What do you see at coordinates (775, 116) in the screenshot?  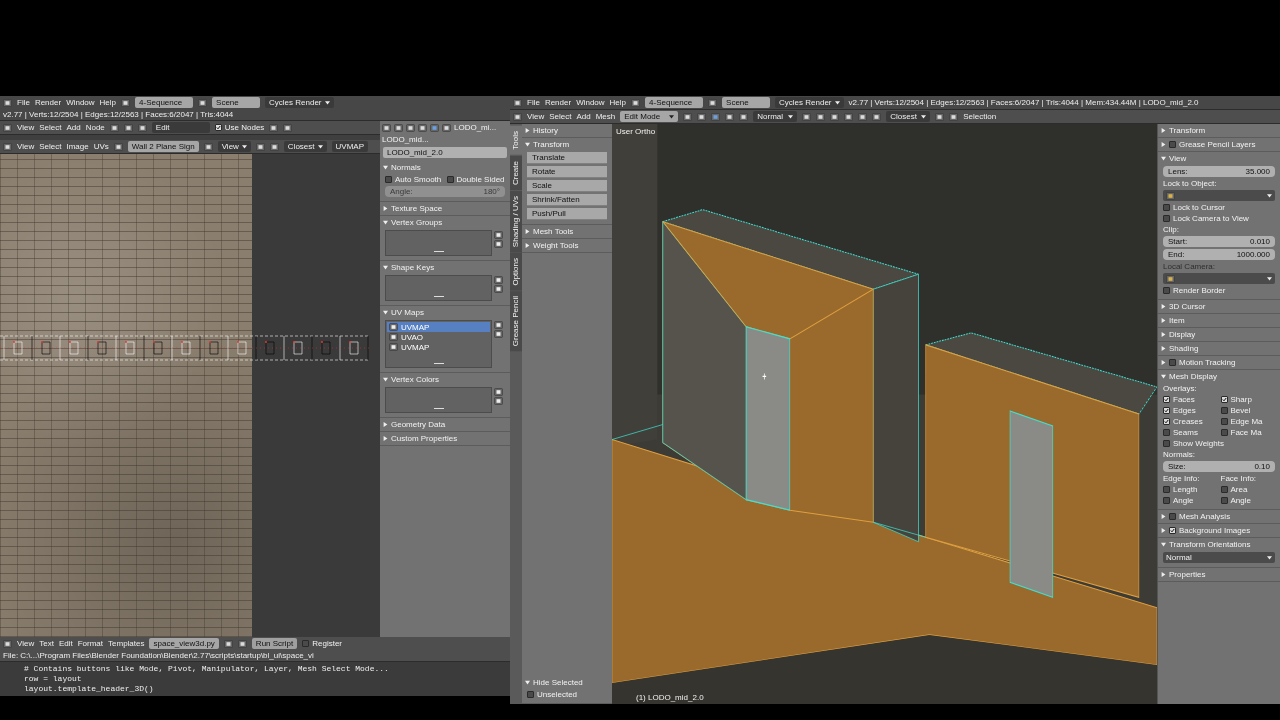 I see `orientation-dropdown: Normal` at bounding box center [775, 116].